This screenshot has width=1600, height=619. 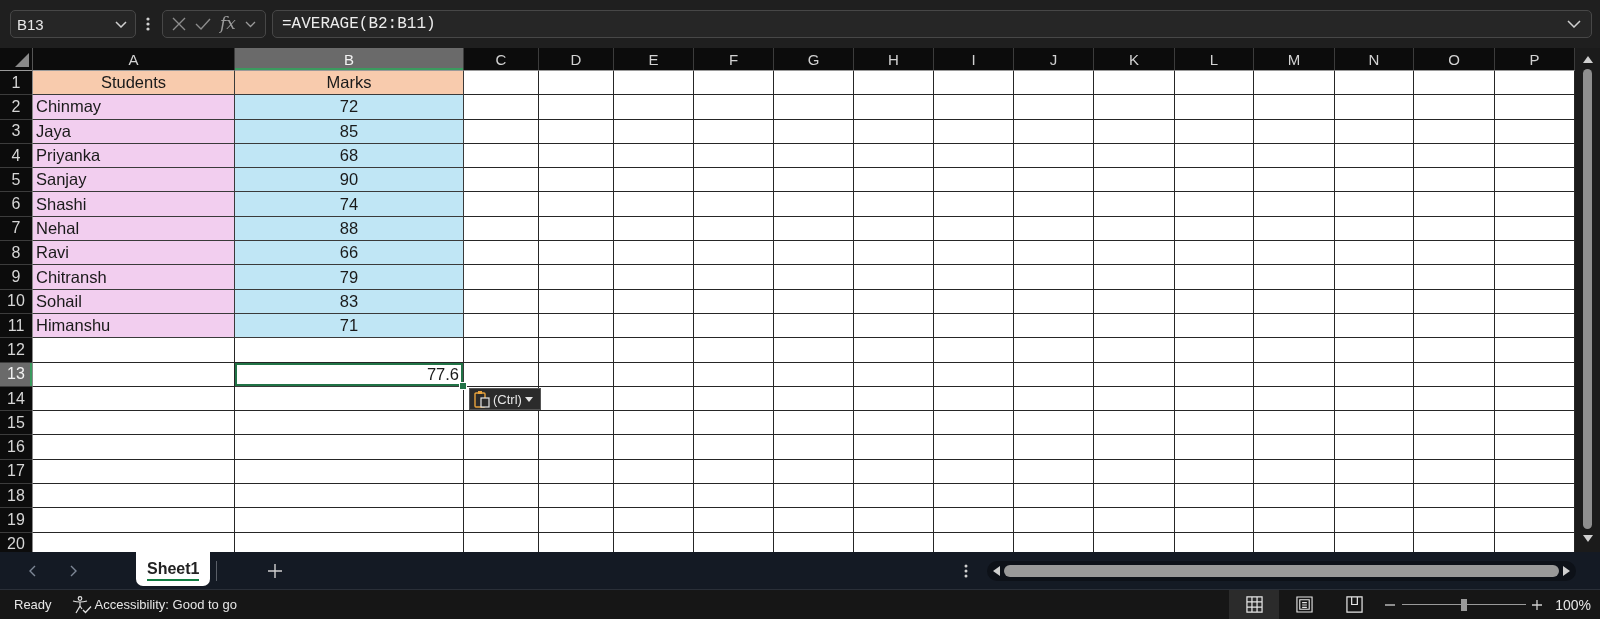 I want to click on row-header: 3, so click(x=16, y=131).